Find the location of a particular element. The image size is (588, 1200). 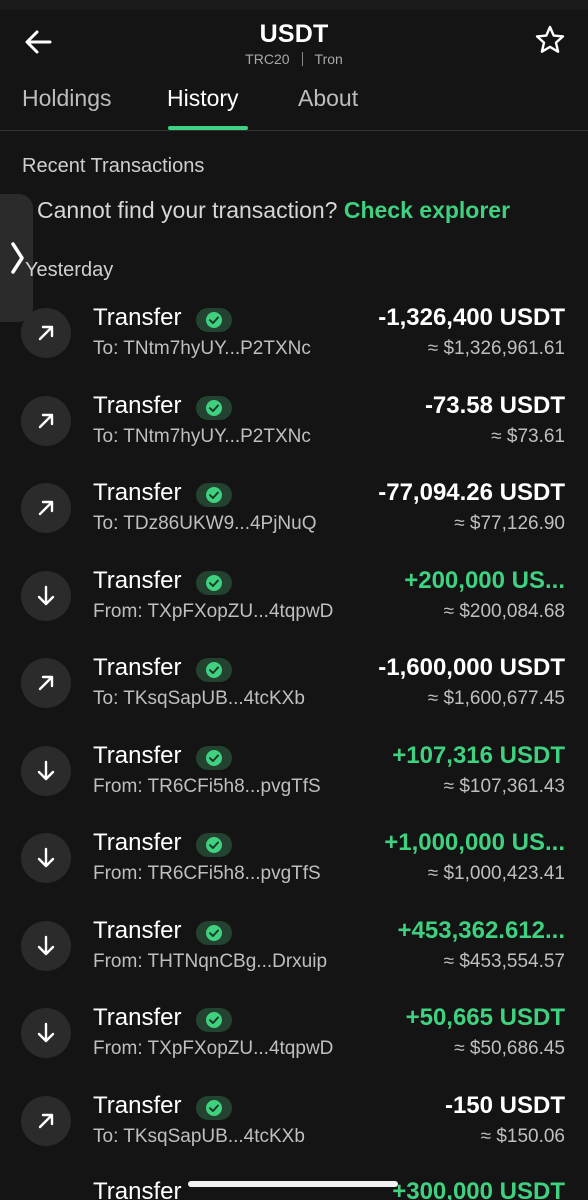

date-group-header: Yesterday is located at coordinates (69, 270).